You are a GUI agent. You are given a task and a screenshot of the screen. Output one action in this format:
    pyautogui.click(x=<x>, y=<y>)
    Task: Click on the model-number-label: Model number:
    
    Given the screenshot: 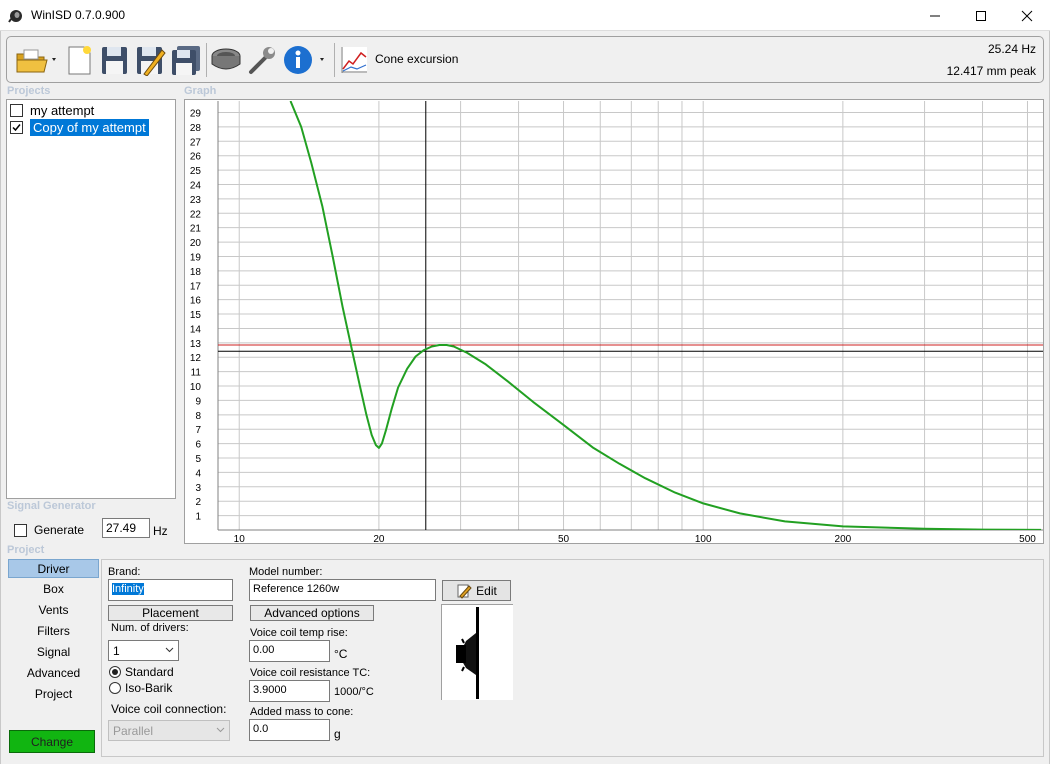 What is the action you would take?
    pyautogui.click(x=286, y=572)
    